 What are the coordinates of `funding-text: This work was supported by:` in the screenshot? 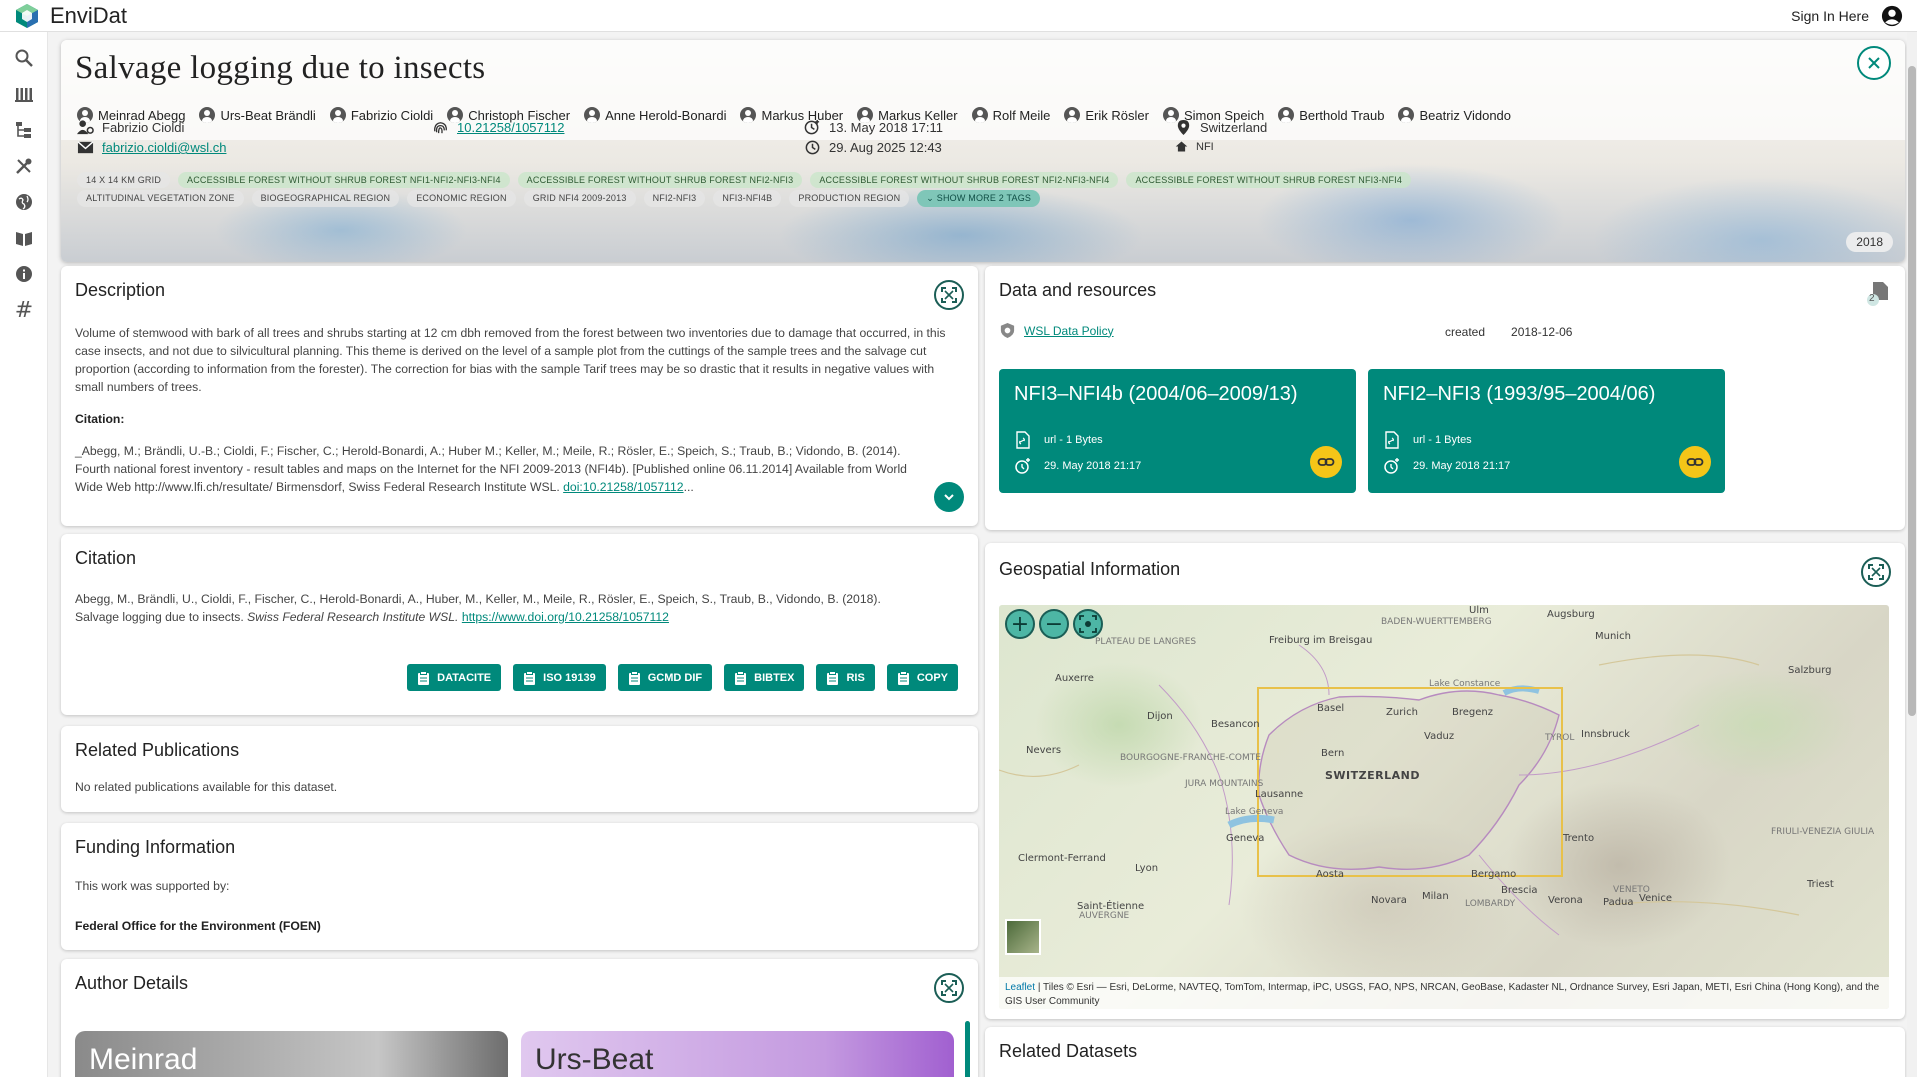 It's located at (152, 886).